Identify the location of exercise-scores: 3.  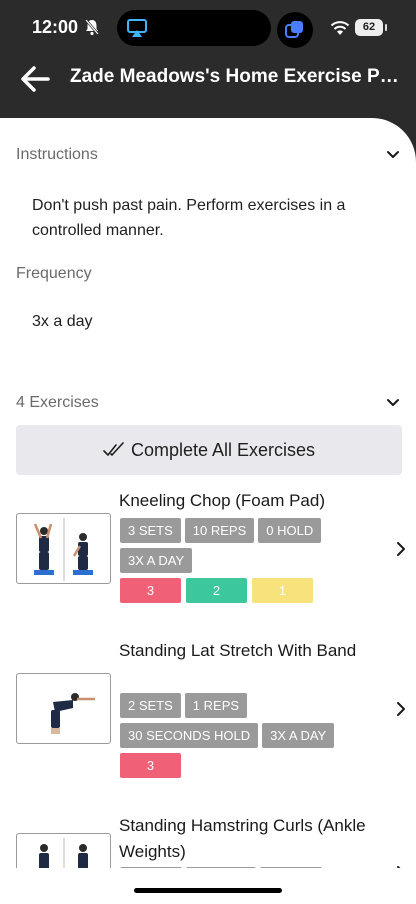
(153, 765).